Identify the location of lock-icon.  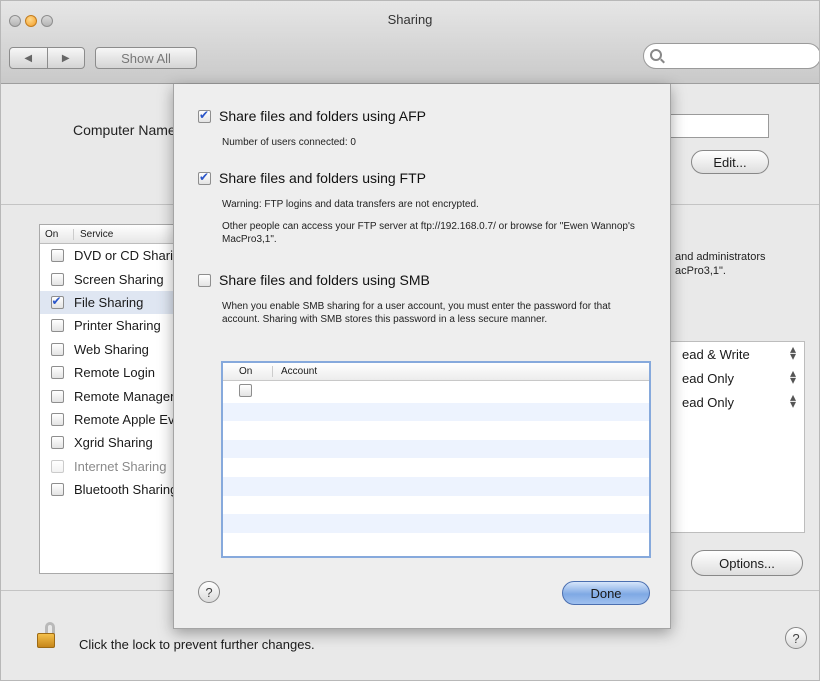
(47, 636).